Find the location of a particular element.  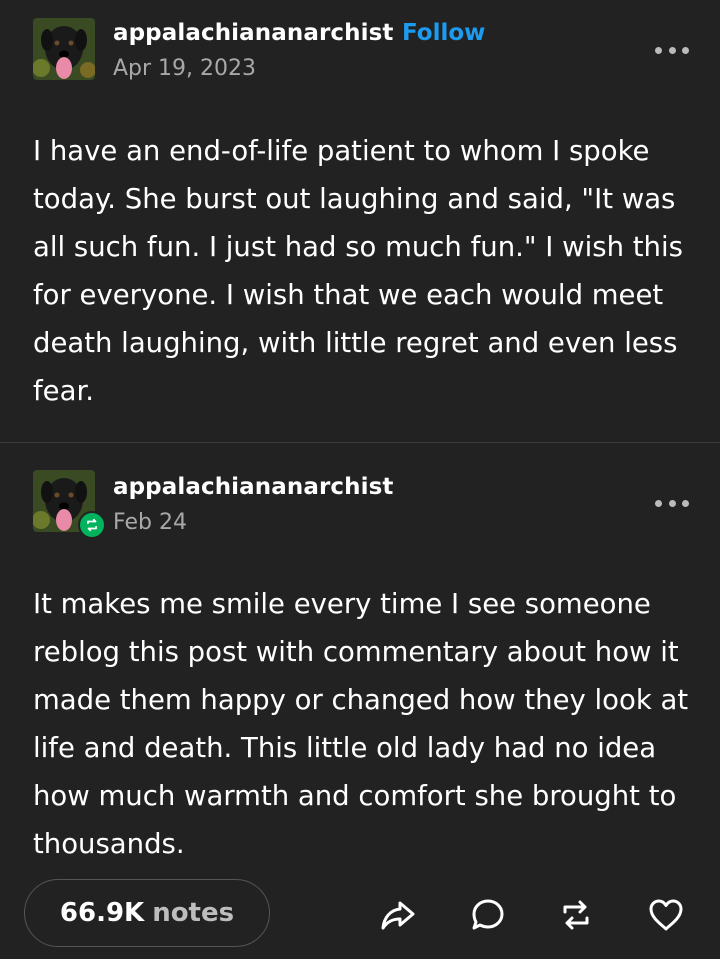

notes-count: 66.9K is located at coordinates (102, 913).